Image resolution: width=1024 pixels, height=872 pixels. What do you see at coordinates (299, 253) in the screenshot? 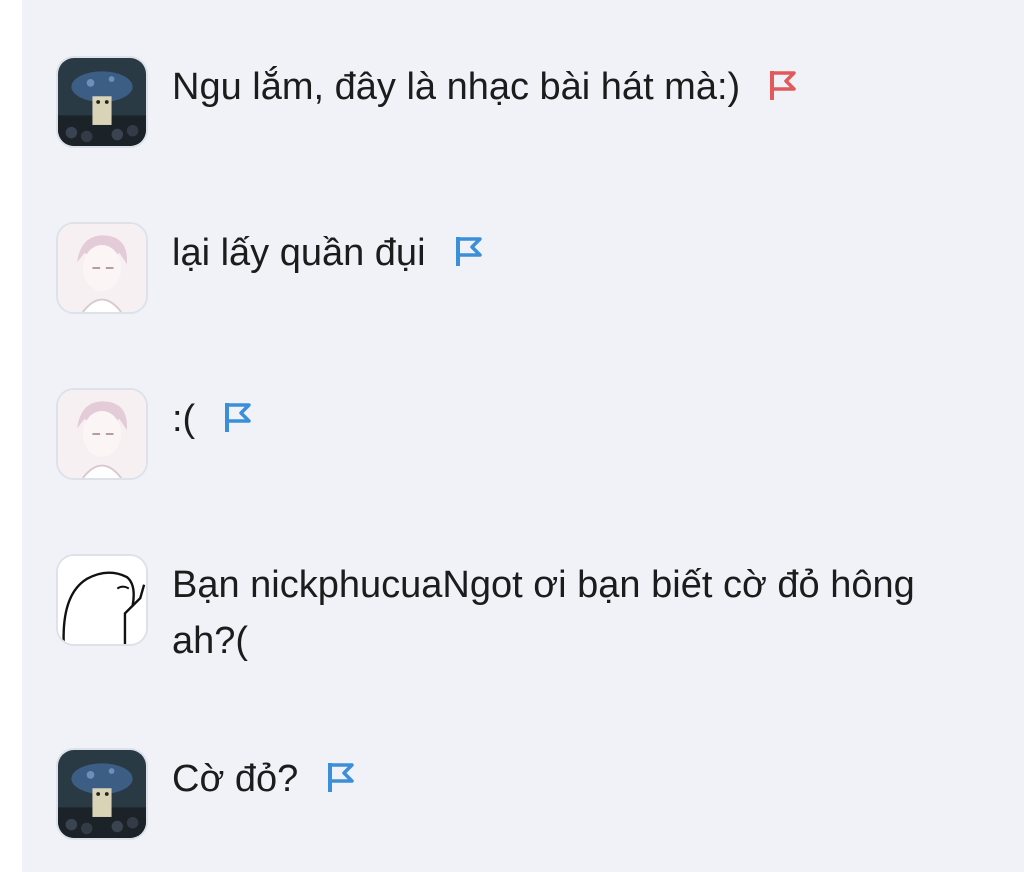
I see `comment-text: lại lấy quần đụi` at bounding box center [299, 253].